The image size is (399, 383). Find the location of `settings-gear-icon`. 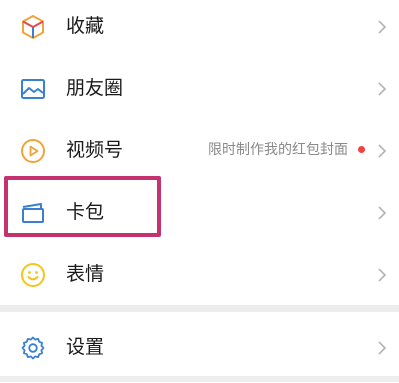

settings-gear-icon is located at coordinates (33, 348).